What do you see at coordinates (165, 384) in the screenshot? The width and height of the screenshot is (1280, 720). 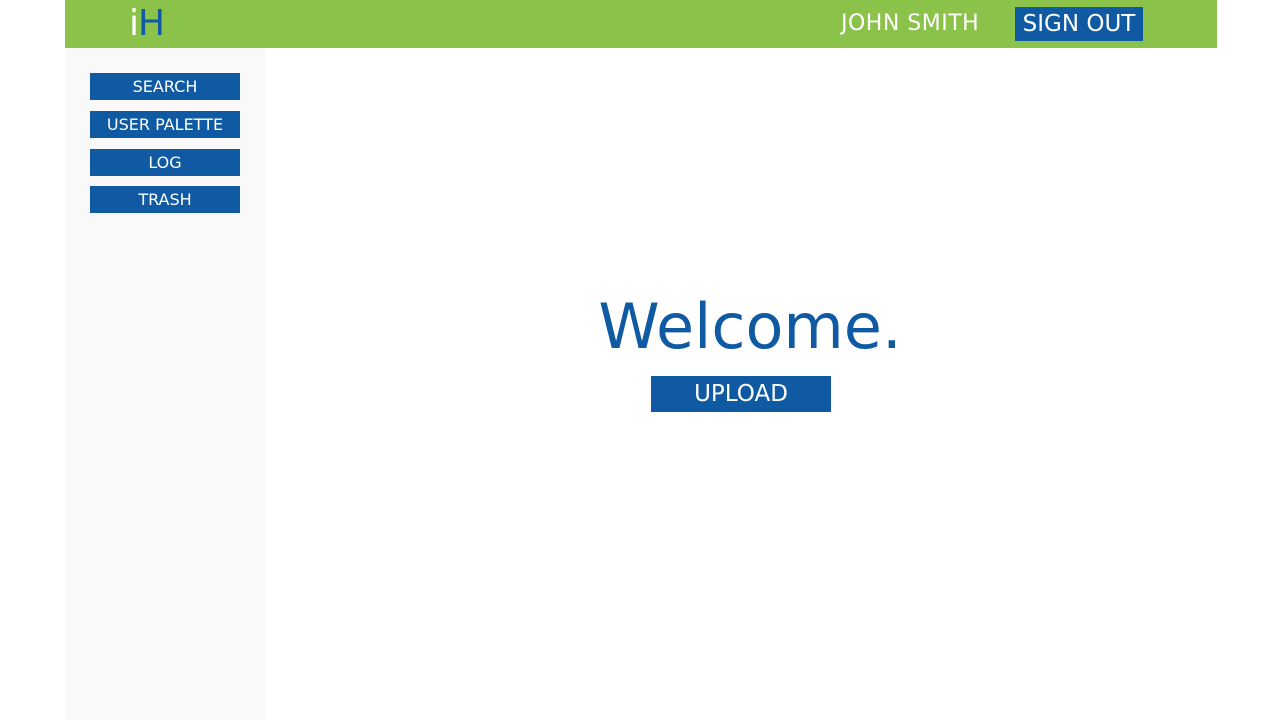 I see `sidebar: SEARCH USER PALETTE LOG TRASH` at bounding box center [165, 384].